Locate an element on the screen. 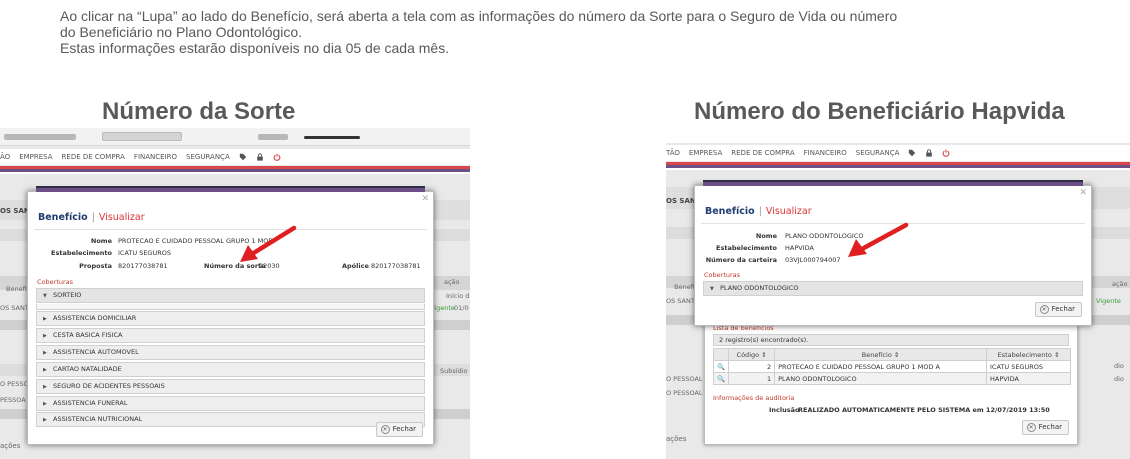 This screenshot has width=1130, height=459. cobertura-label: ASSISTENCIA NUTRICIONAL is located at coordinates (98, 419).